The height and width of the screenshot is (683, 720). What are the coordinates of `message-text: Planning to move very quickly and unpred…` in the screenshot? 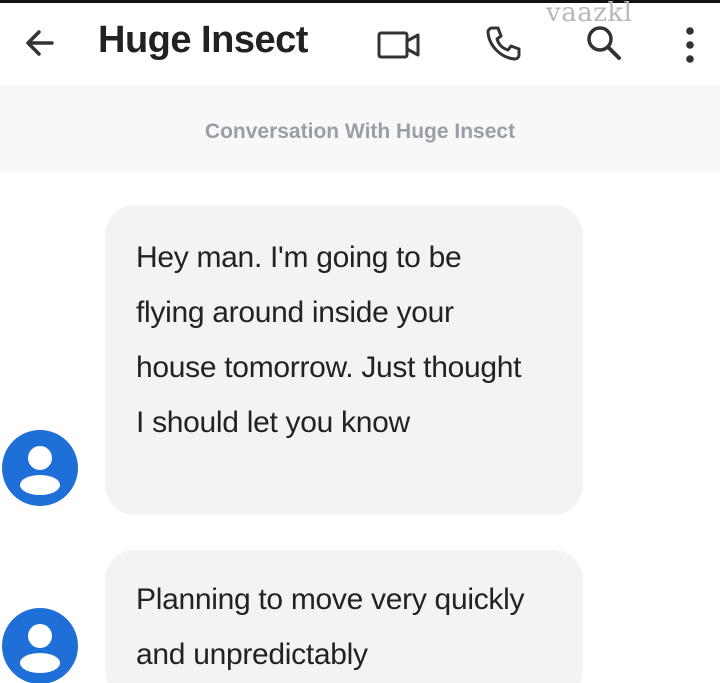 It's located at (330, 627).